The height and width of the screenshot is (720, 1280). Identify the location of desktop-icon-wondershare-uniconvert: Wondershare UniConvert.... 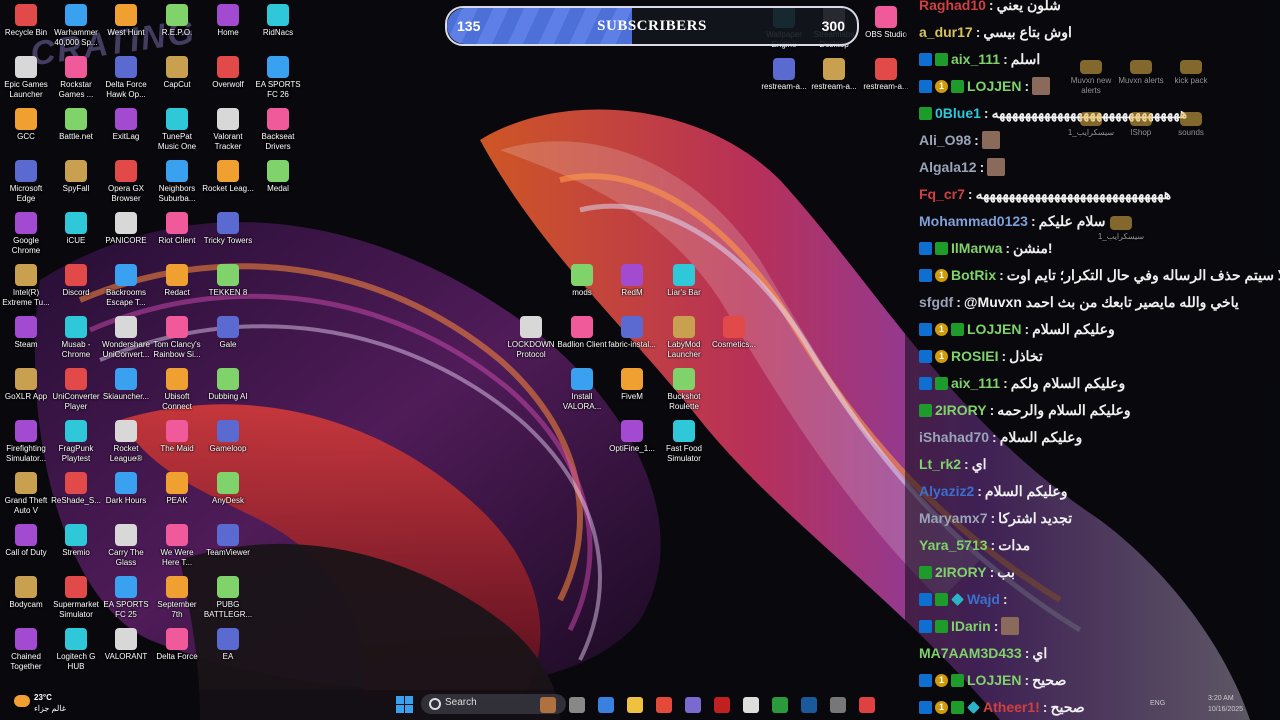
(126, 342).